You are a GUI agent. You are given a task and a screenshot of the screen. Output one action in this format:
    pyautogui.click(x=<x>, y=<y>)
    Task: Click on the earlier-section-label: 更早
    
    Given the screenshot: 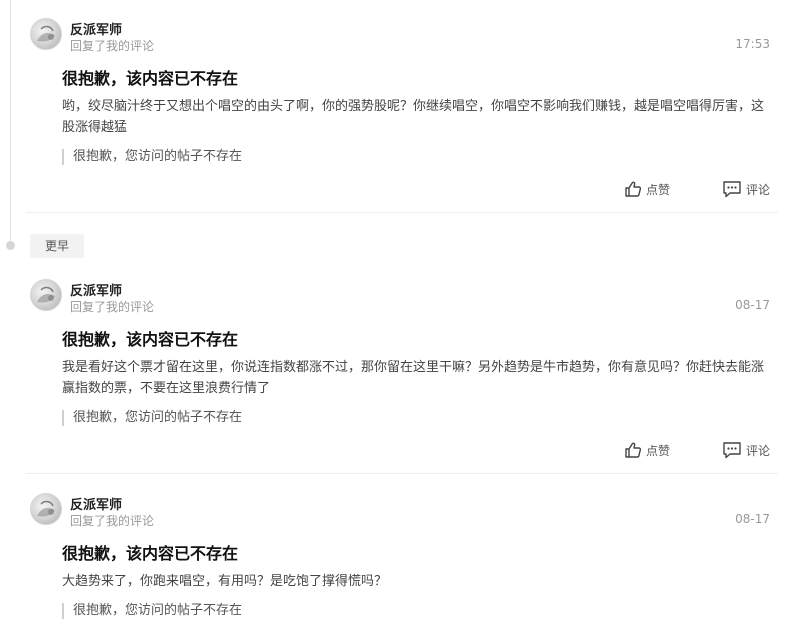 What is the action you would take?
    pyautogui.click(x=57, y=246)
    